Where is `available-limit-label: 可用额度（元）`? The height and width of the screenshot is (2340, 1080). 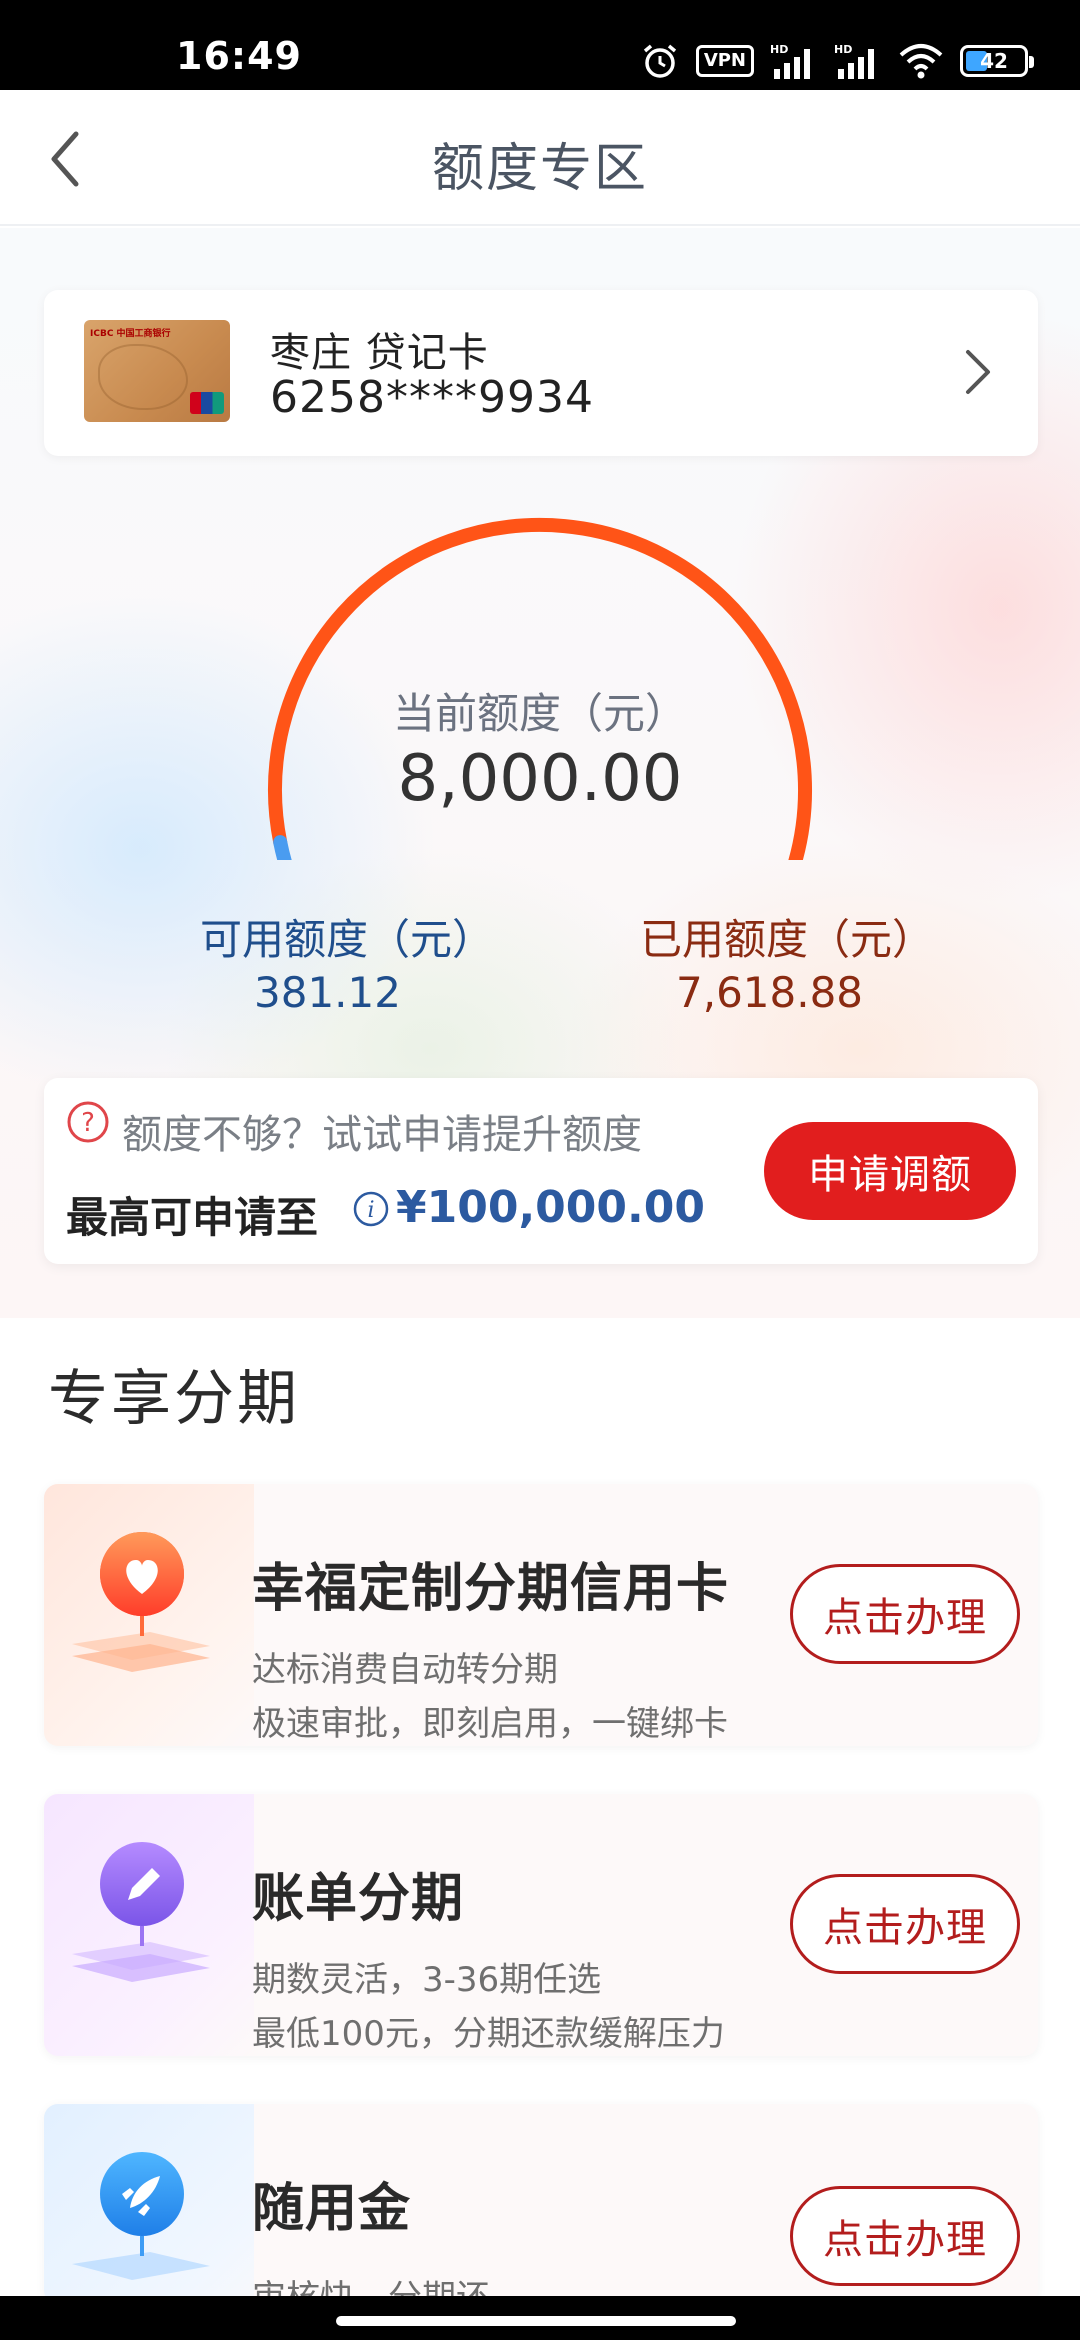
available-limit-label: 可用额度（元） is located at coordinates (347, 939).